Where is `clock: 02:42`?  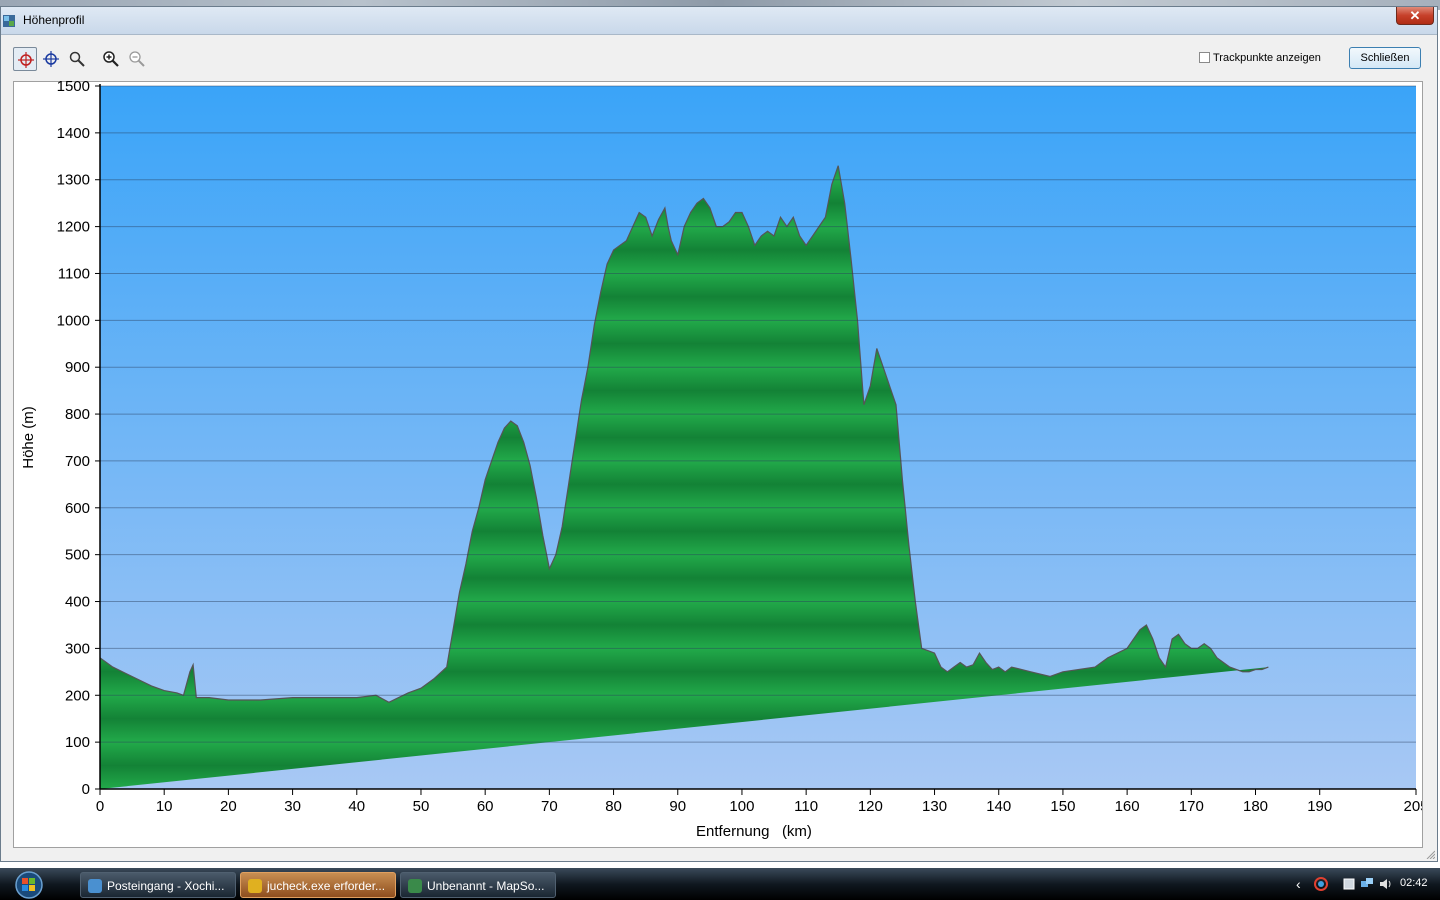 clock: 02:42 is located at coordinates (1414, 883).